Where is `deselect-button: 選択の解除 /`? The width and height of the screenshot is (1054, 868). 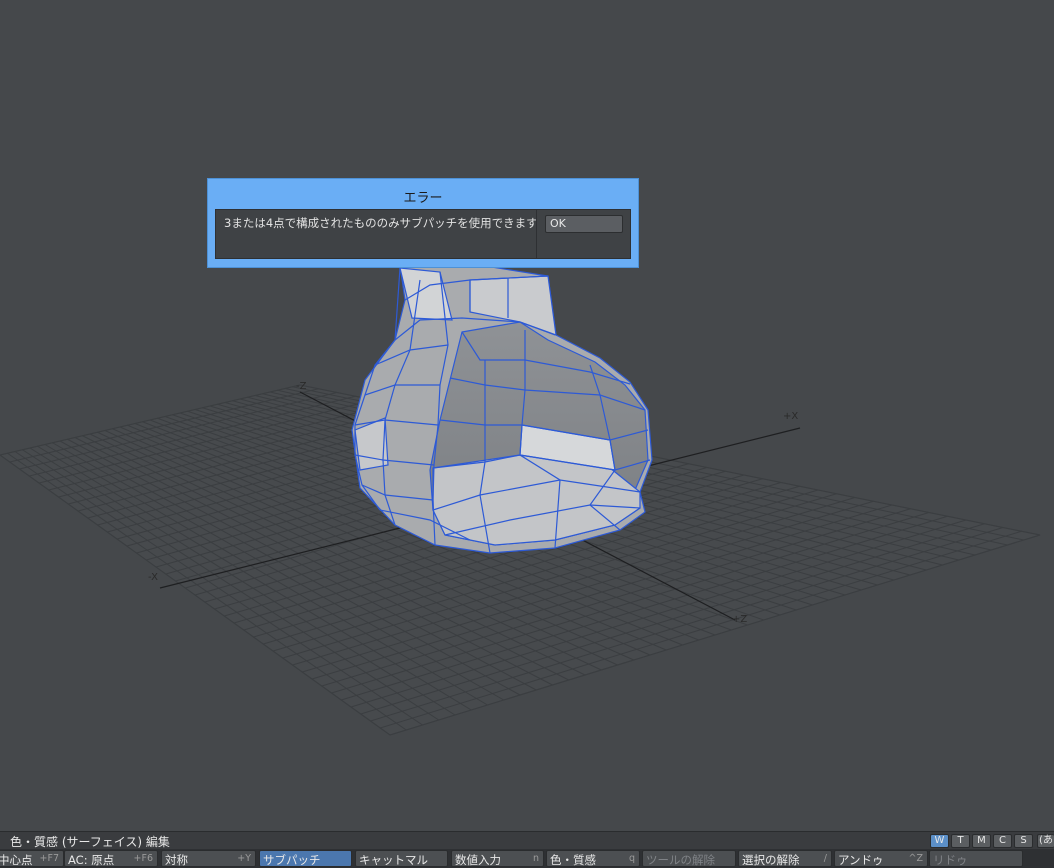
deselect-button: 選択の解除 / is located at coordinates (785, 858).